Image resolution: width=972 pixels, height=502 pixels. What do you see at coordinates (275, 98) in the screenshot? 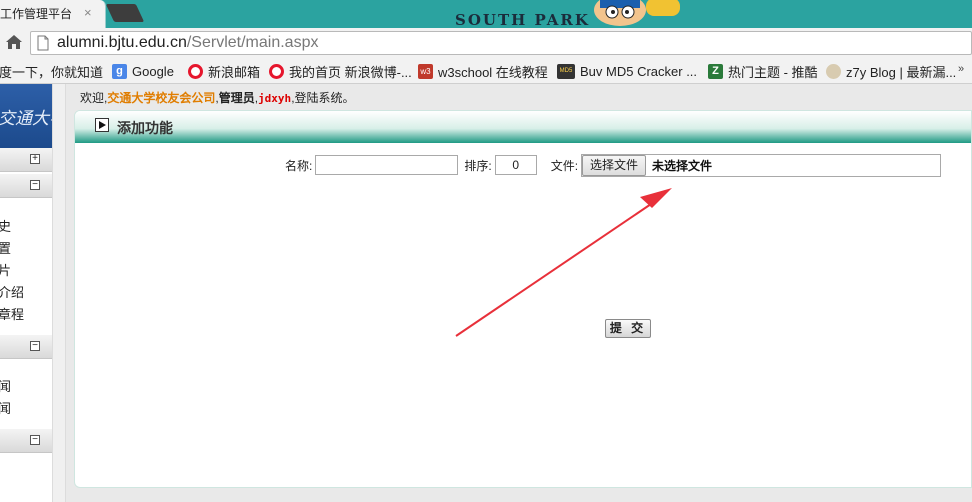
I see `username: jdxyh` at bounding box center [275, 98].